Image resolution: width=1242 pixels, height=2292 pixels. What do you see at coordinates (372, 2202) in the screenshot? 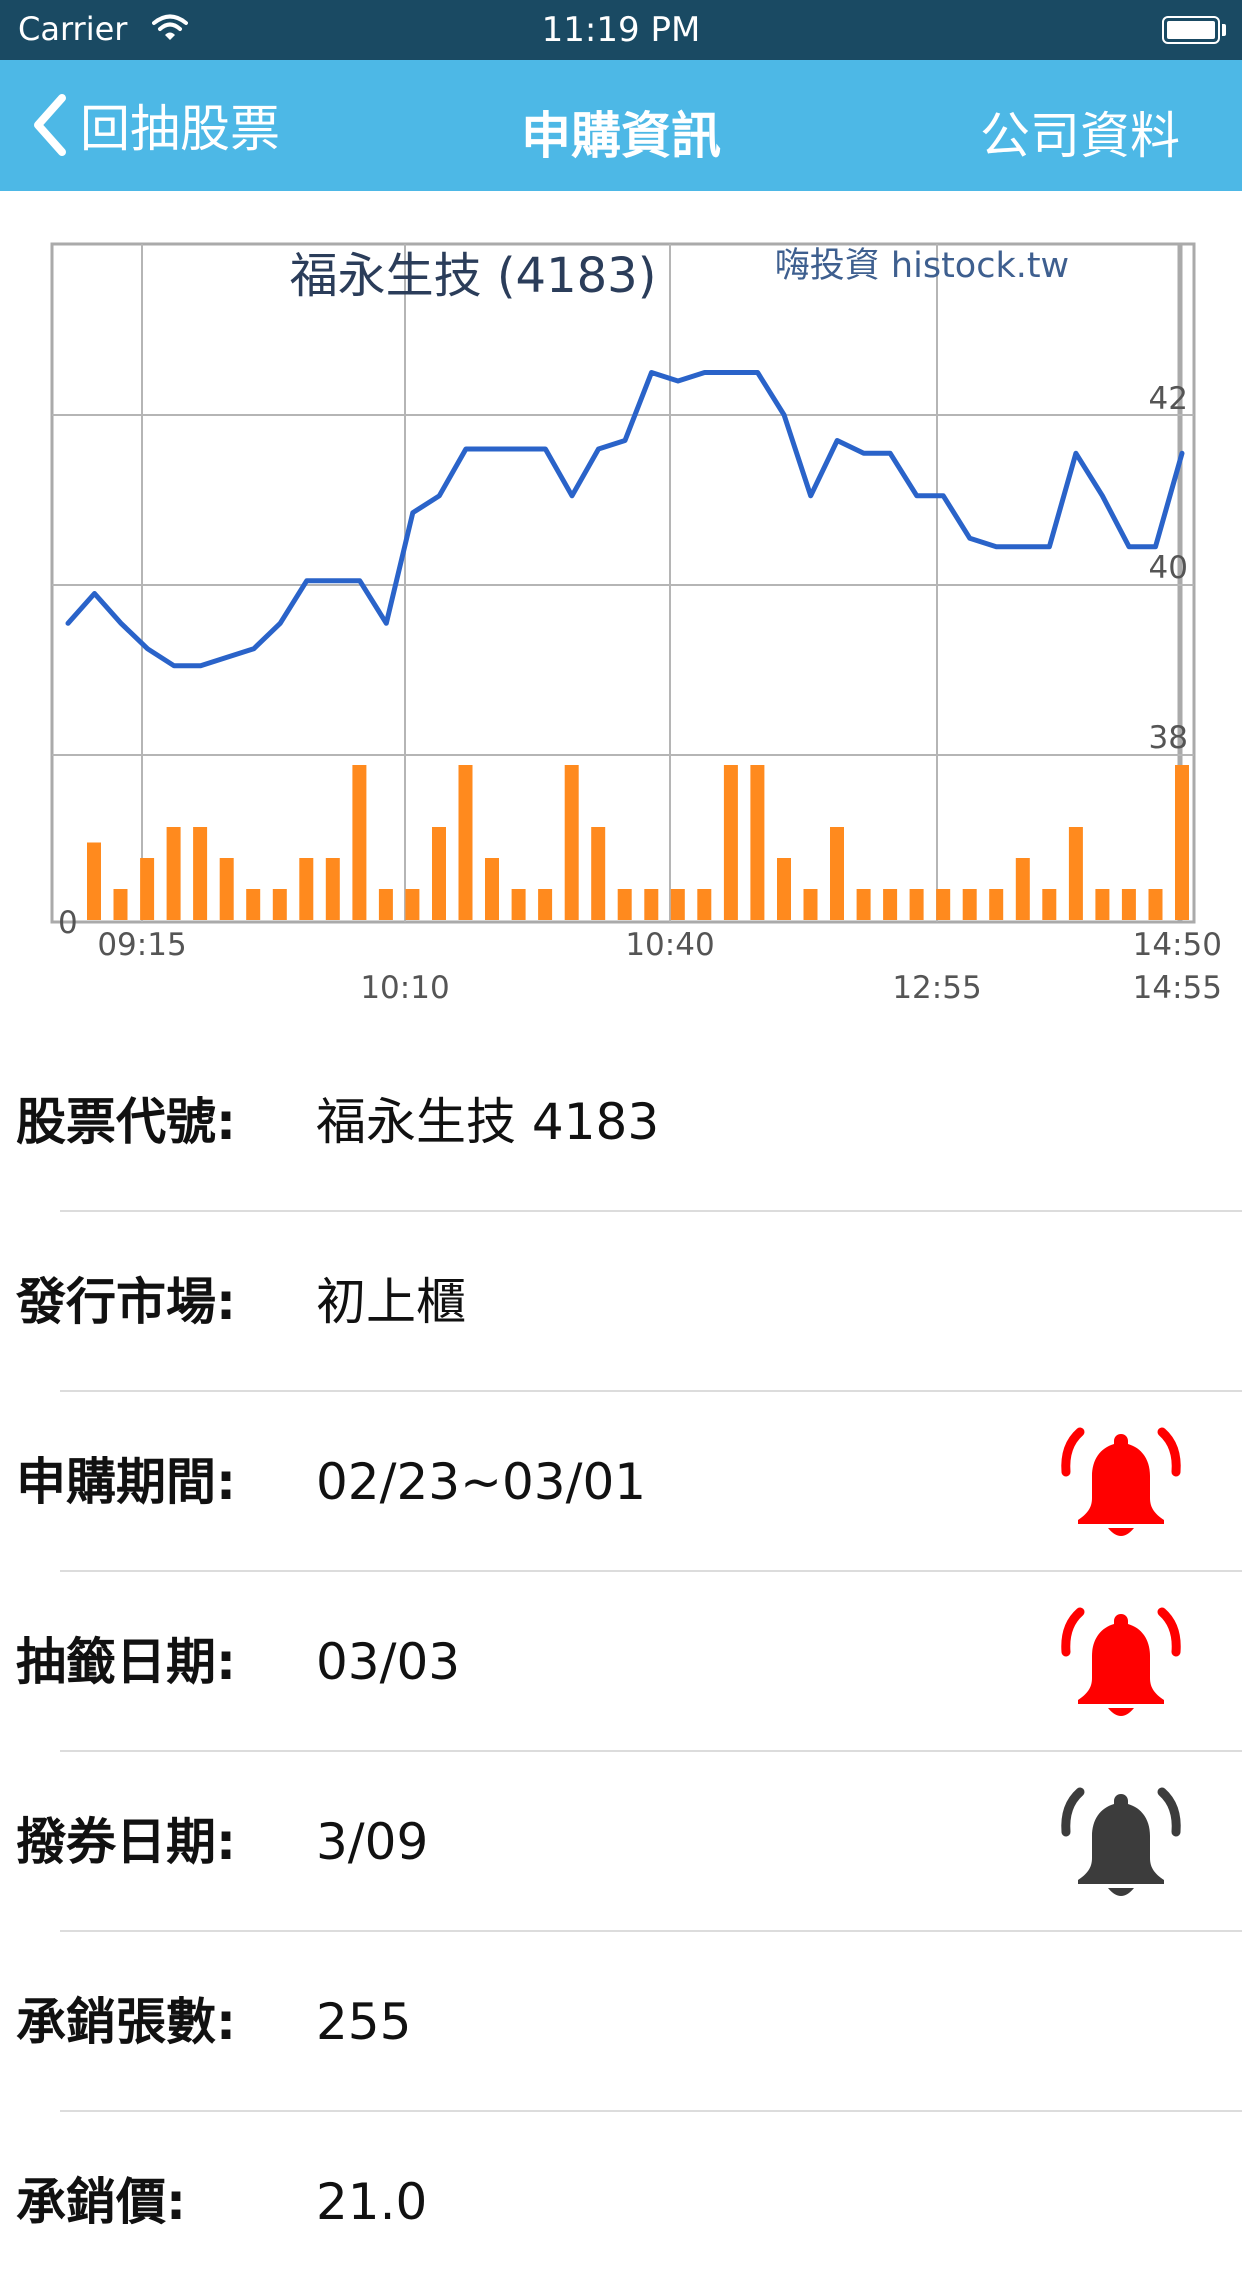
I see `underwriting-price-value: 21.0` at bounding box center [372, 2202].